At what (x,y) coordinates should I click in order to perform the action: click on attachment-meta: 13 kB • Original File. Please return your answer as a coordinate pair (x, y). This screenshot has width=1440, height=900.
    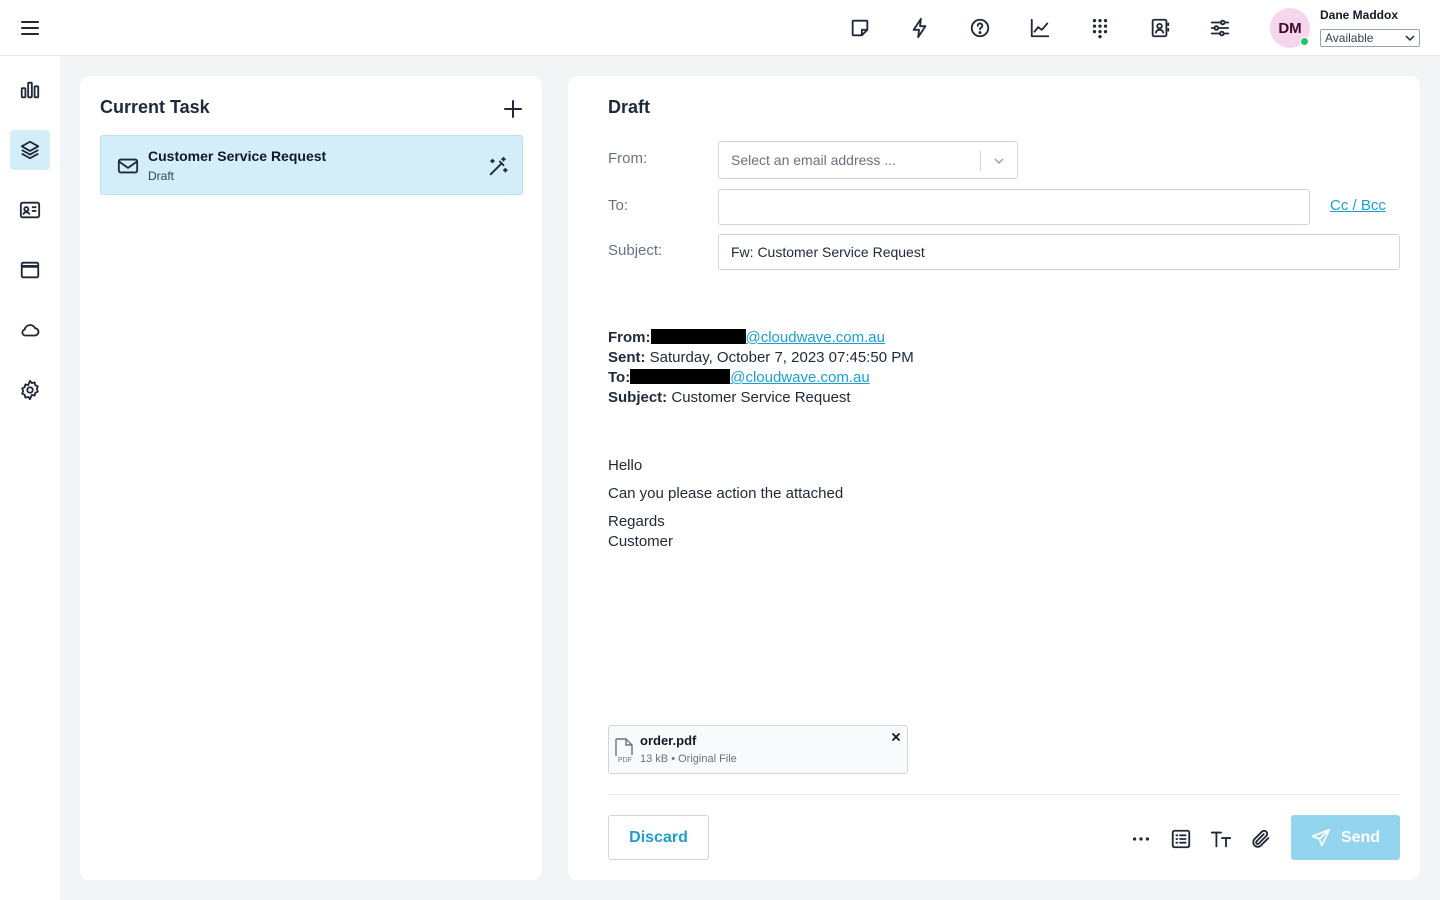
    Looking at the image, I should click on (688, 759).